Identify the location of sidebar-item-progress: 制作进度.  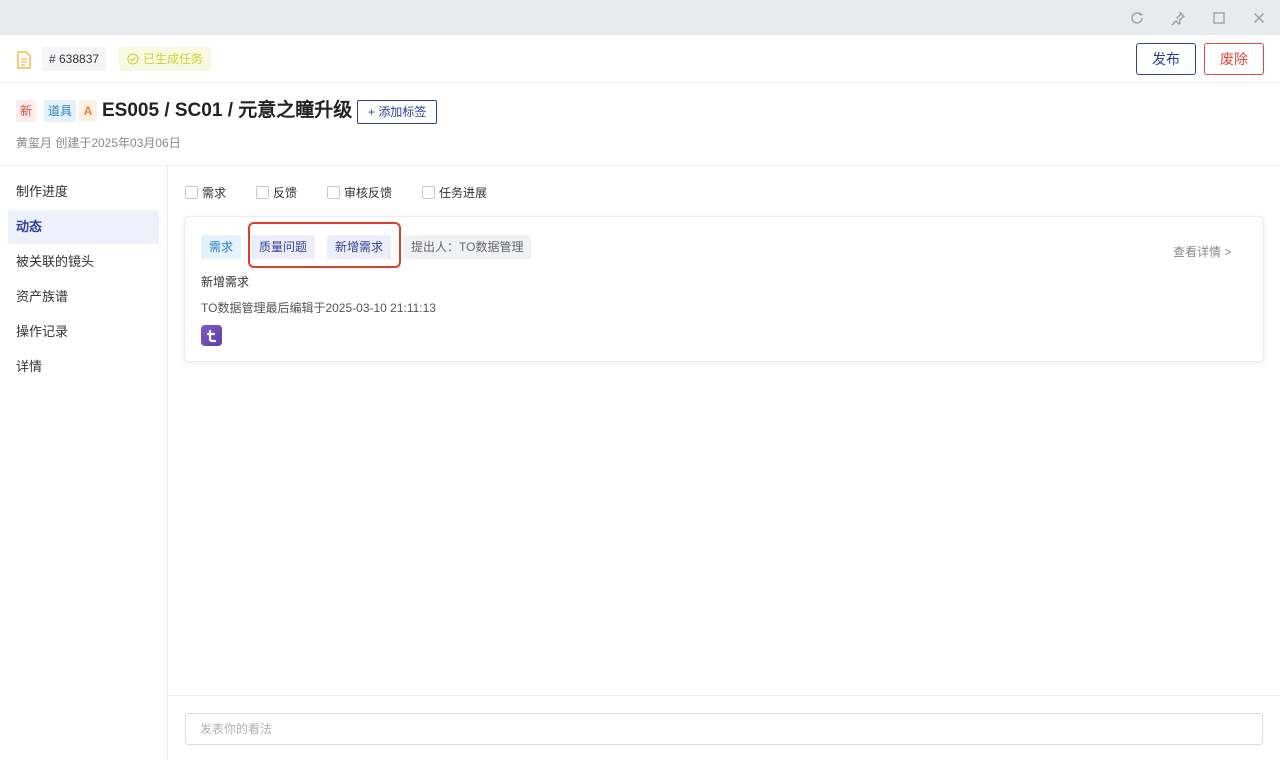
(83, 192).